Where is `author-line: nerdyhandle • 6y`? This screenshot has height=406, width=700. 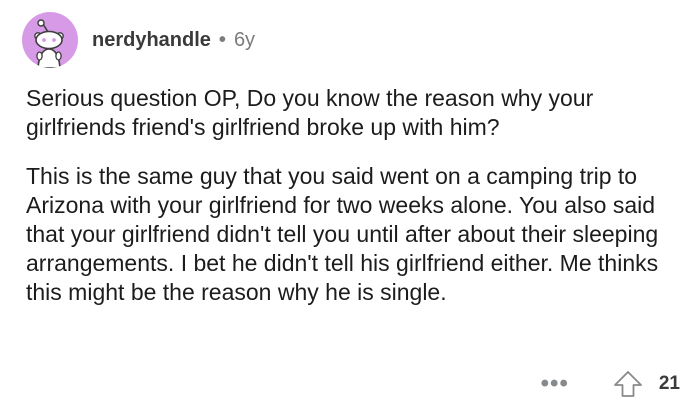 author-line: nerdyhandle • 6y is located at coordinates (173, 40).